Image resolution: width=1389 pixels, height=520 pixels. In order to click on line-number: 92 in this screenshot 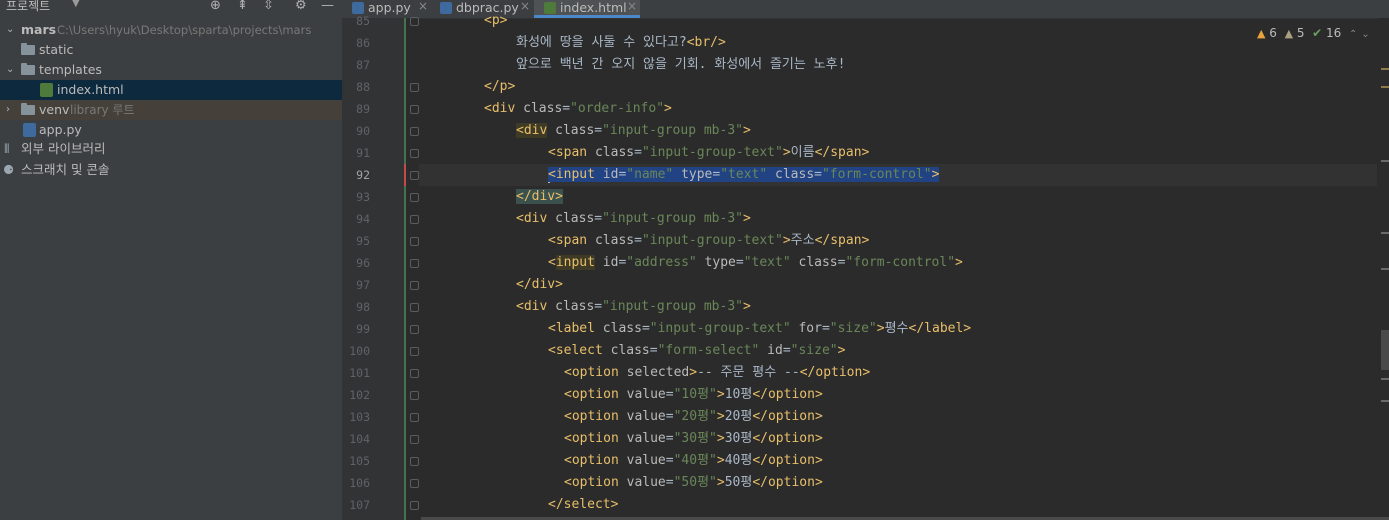, I will do `click(363, 175)`.